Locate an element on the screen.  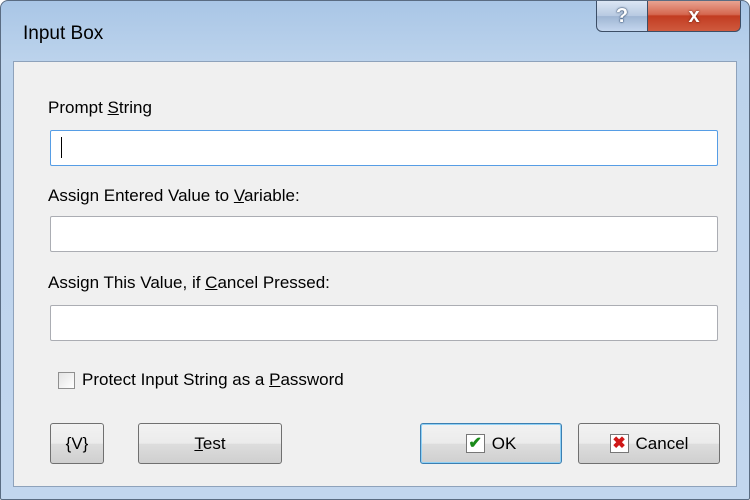
test-button: Test is located at coordinates (210, 443).